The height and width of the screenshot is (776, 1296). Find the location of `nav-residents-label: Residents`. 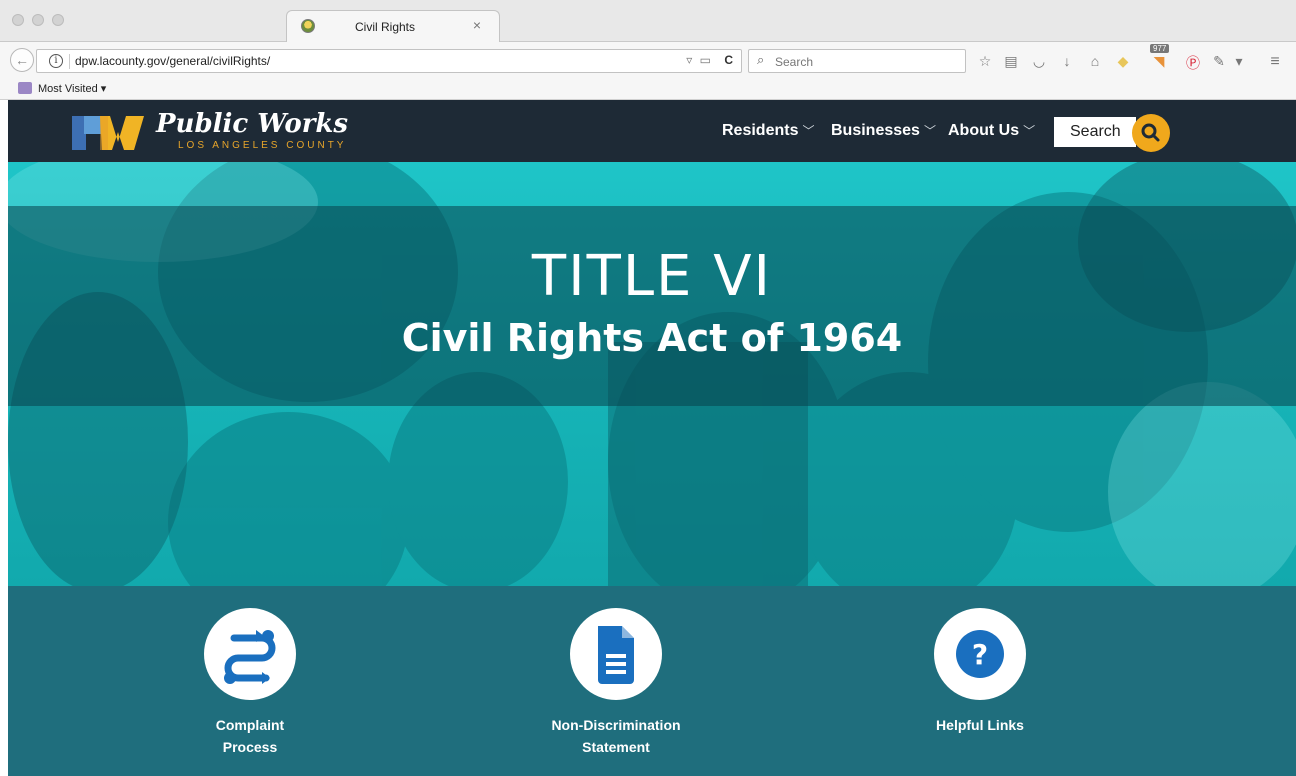

nav-residents-label: Residents is located at coordinates (760, 130).